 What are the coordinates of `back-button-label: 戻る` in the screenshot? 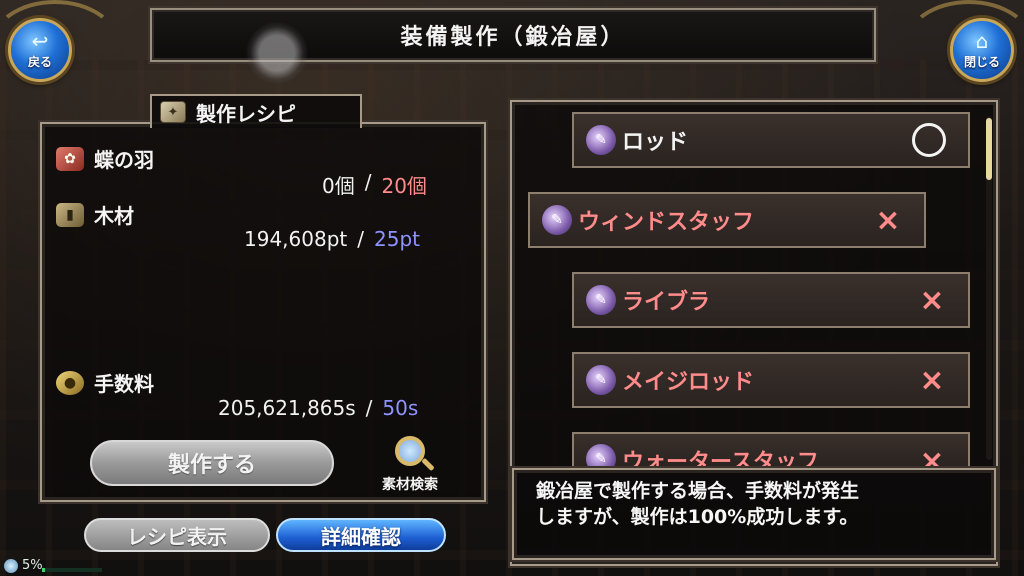 It's located at (39, 61).